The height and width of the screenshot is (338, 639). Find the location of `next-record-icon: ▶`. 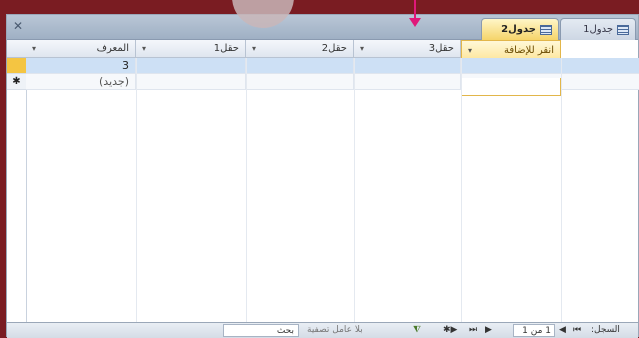

next-record-icon: ▶ is located at coordinates (488, 330).